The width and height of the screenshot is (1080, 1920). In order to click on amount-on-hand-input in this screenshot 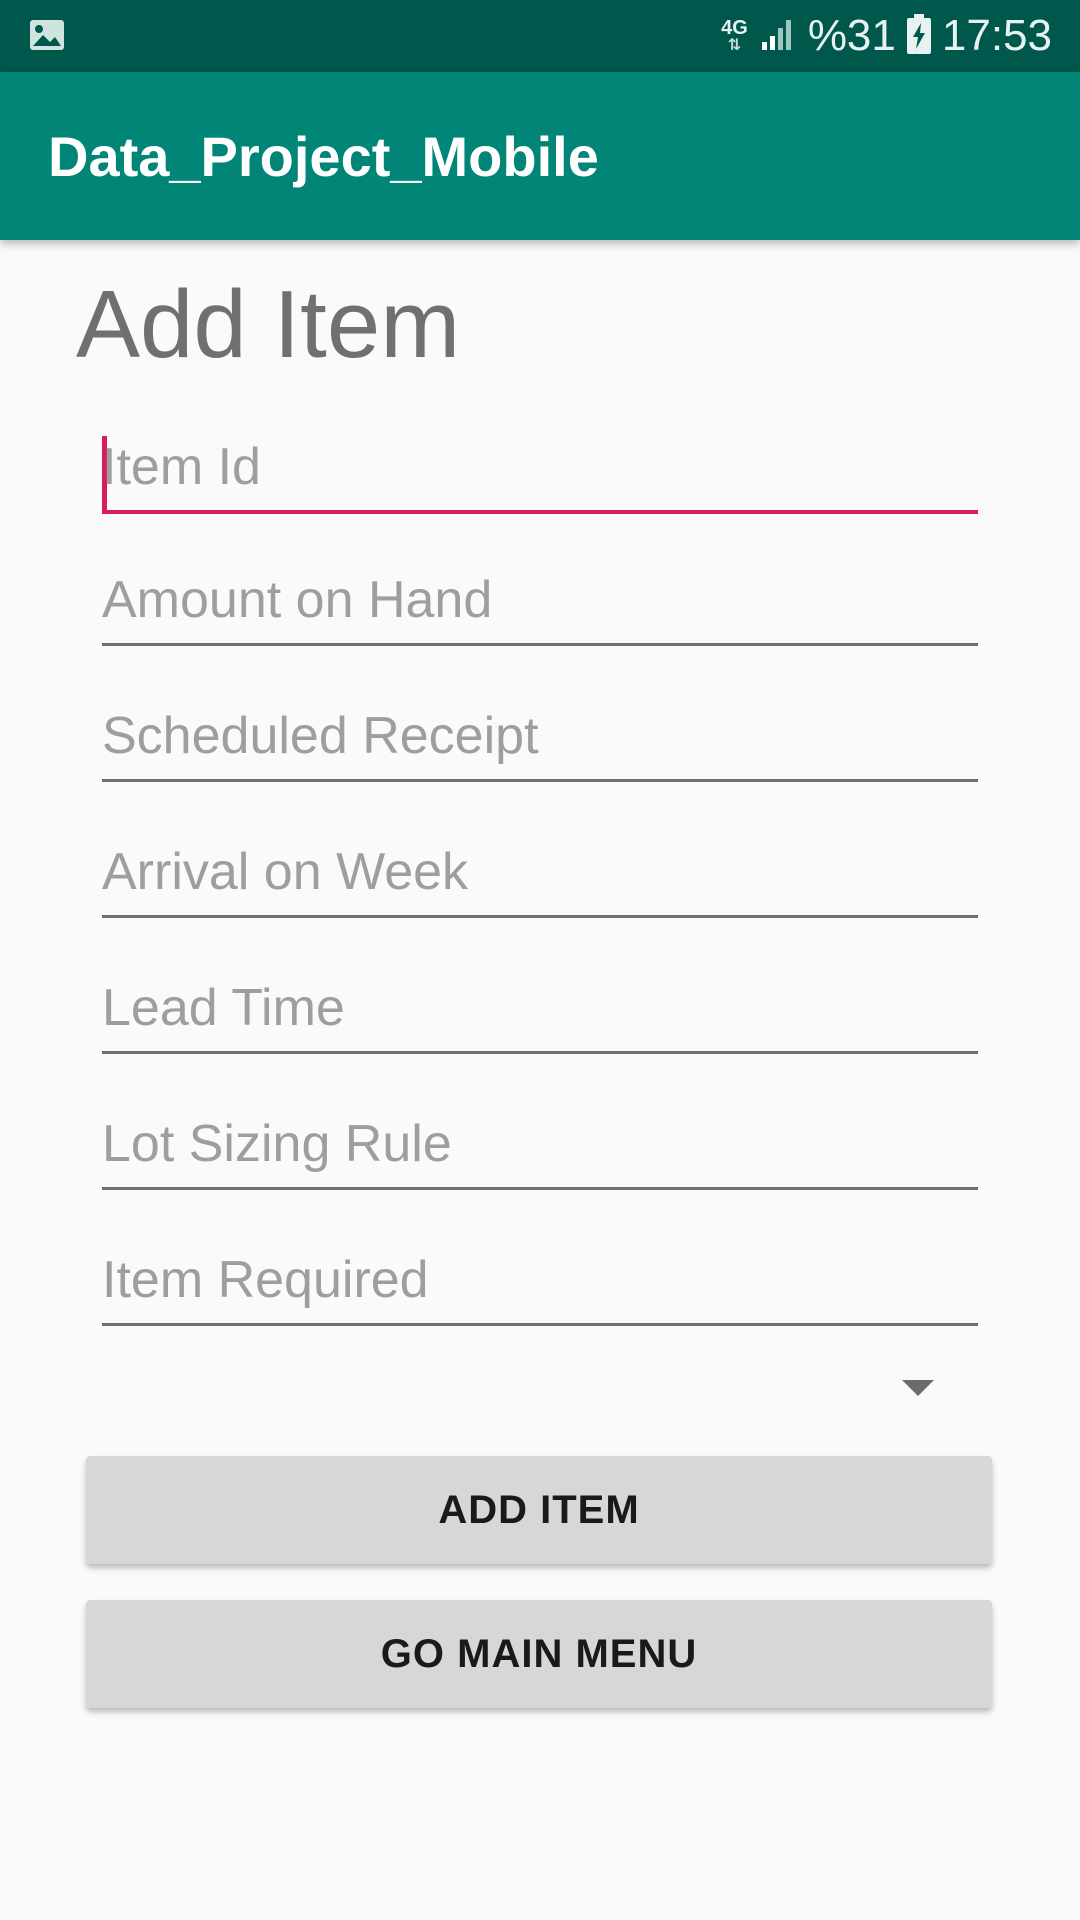, I will do `click(540, 602)`.